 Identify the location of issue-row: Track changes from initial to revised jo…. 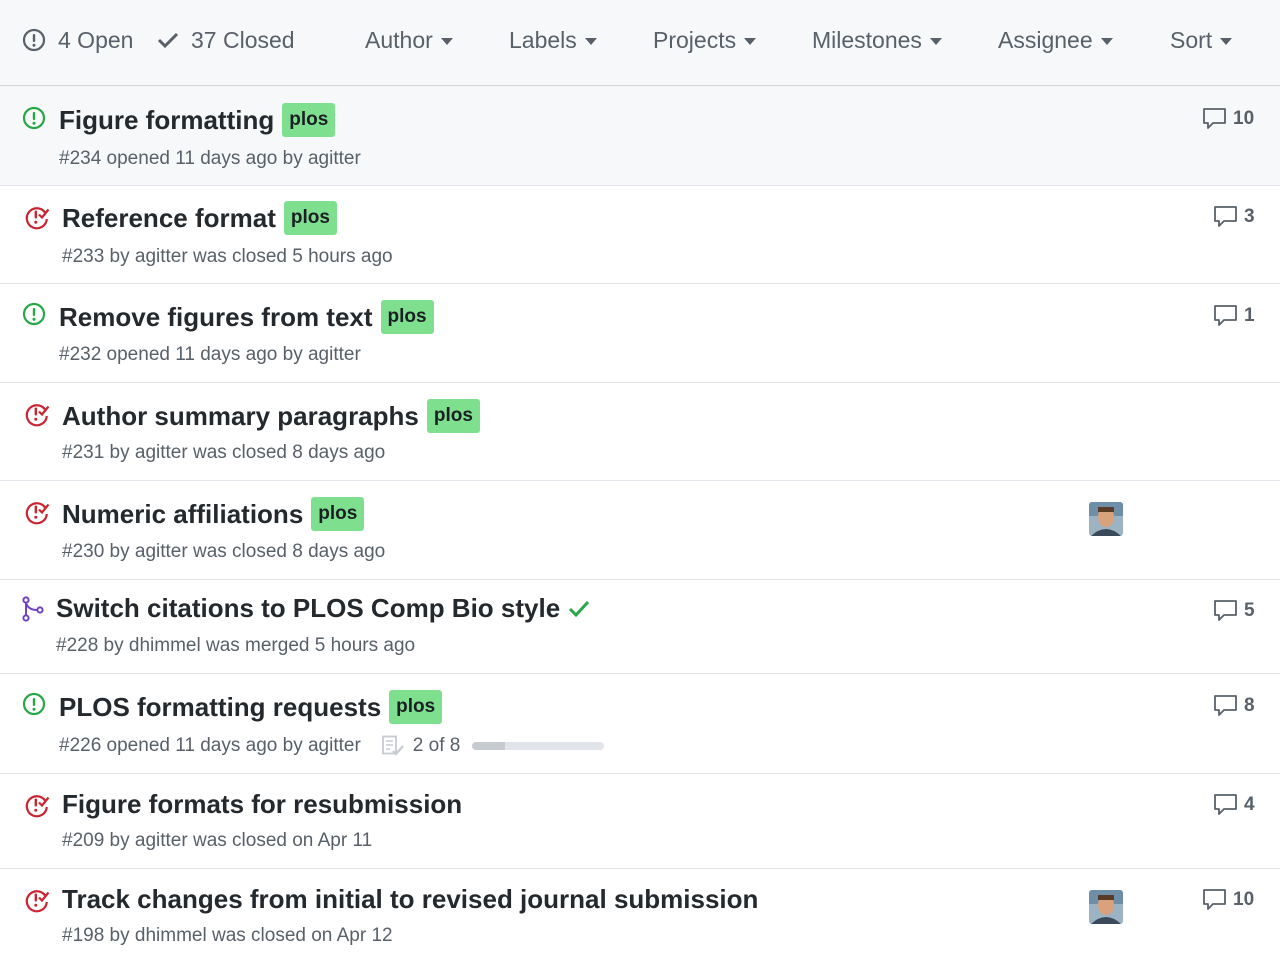
(640, 914).